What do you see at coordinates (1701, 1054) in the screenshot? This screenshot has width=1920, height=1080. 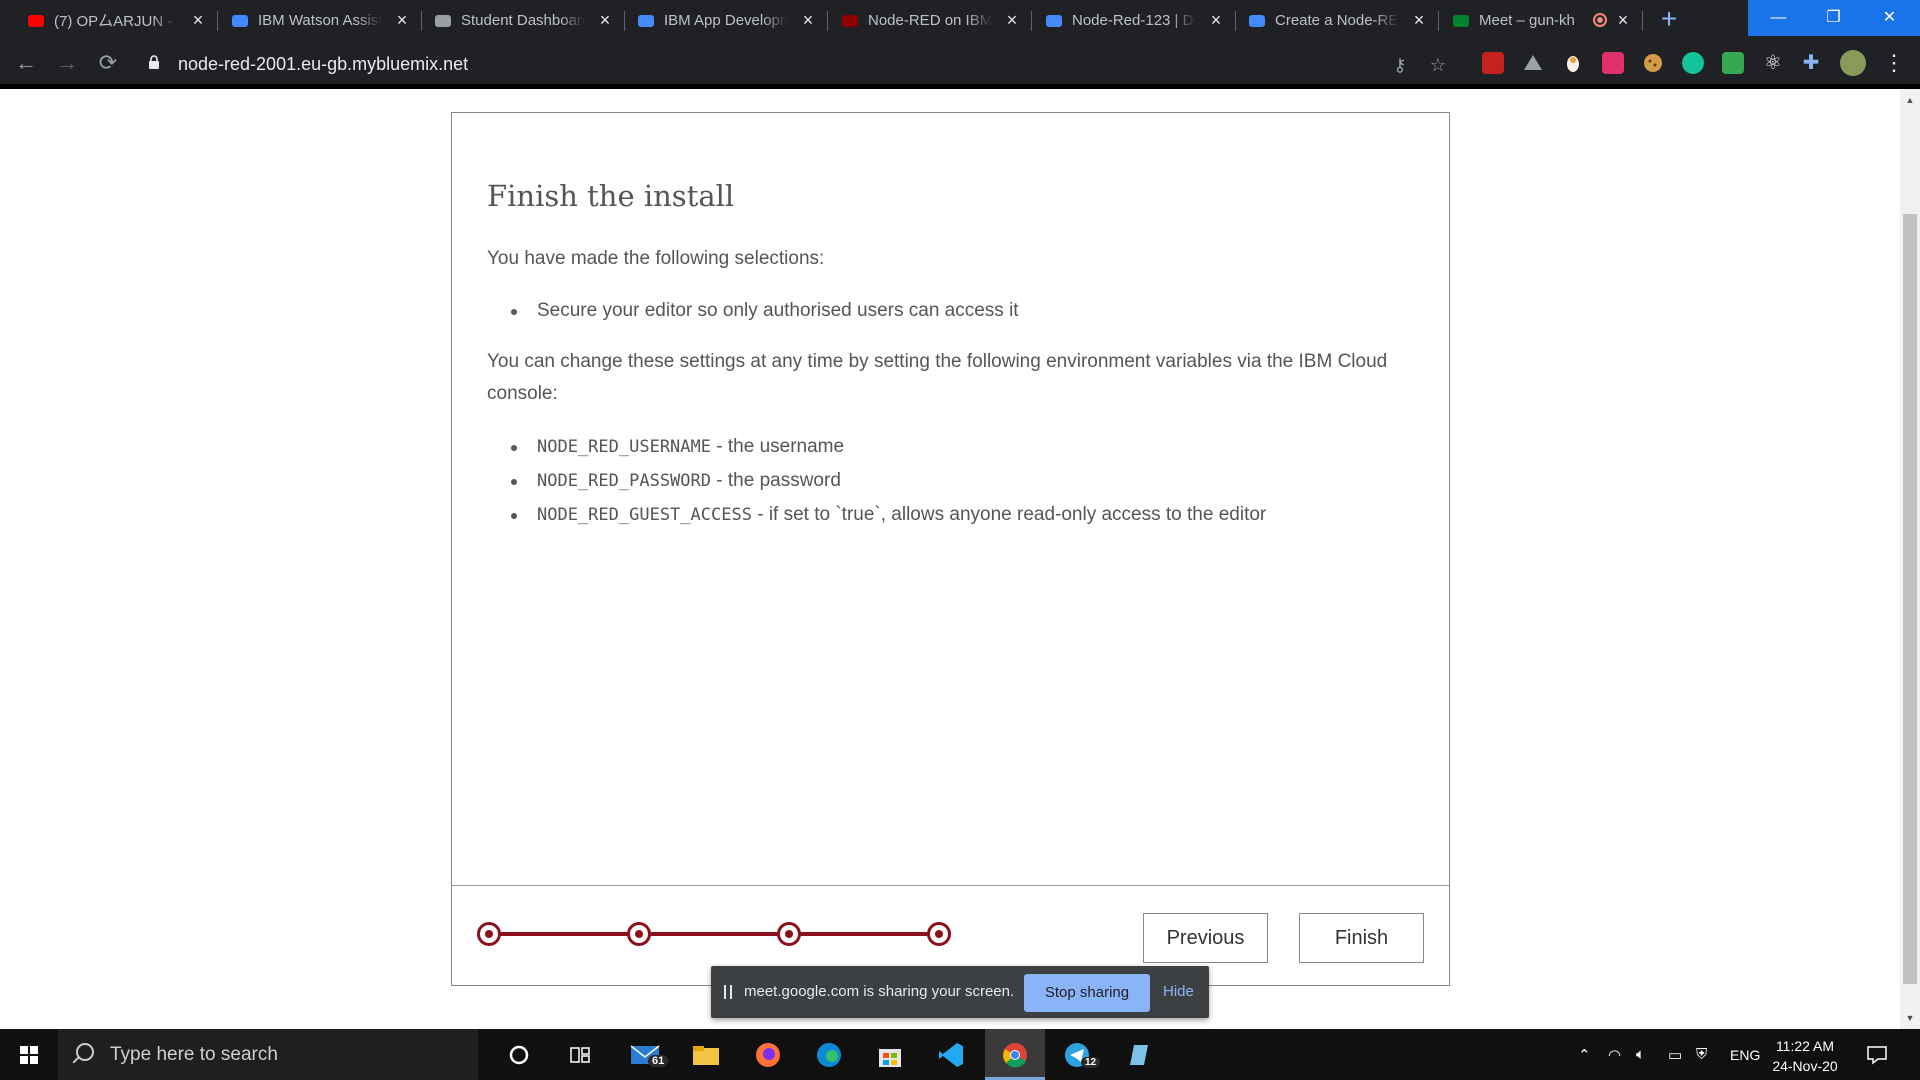 I see `security-shield-icon: ⛨` at bounding box center [1701, 1054].